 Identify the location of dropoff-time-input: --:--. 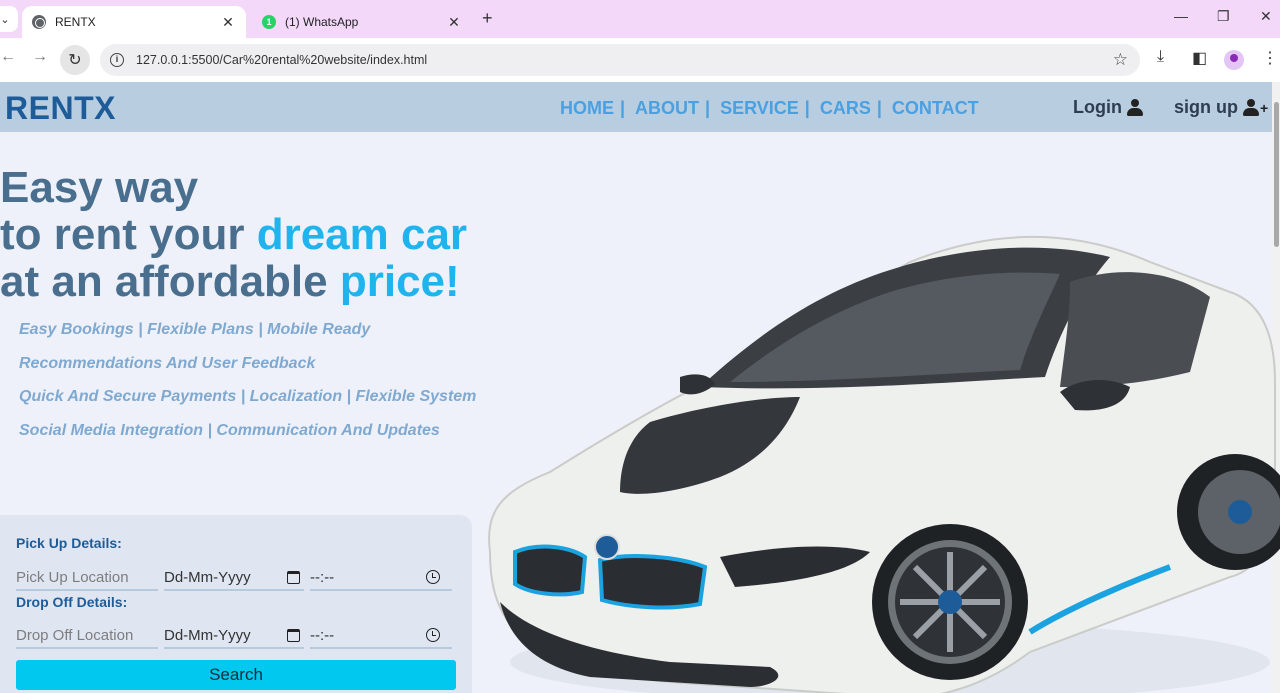
(381, 636).